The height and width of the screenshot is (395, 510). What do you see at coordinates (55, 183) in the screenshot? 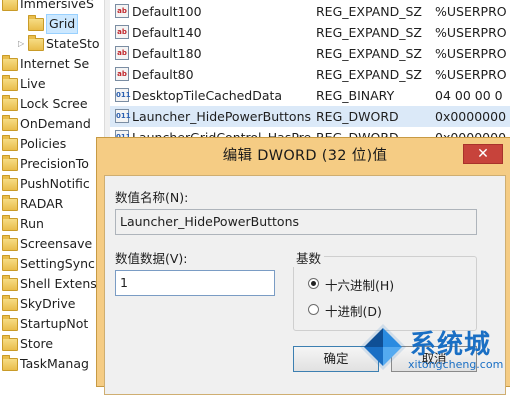
I see `tree-item-label: PushNotific` at bounding box center [55, 183].